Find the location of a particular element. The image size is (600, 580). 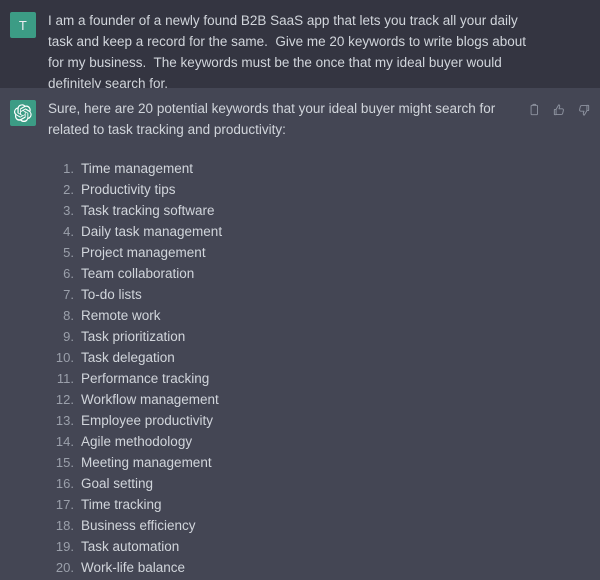

list-item-number: 7. is located at coordinates (68, 294).